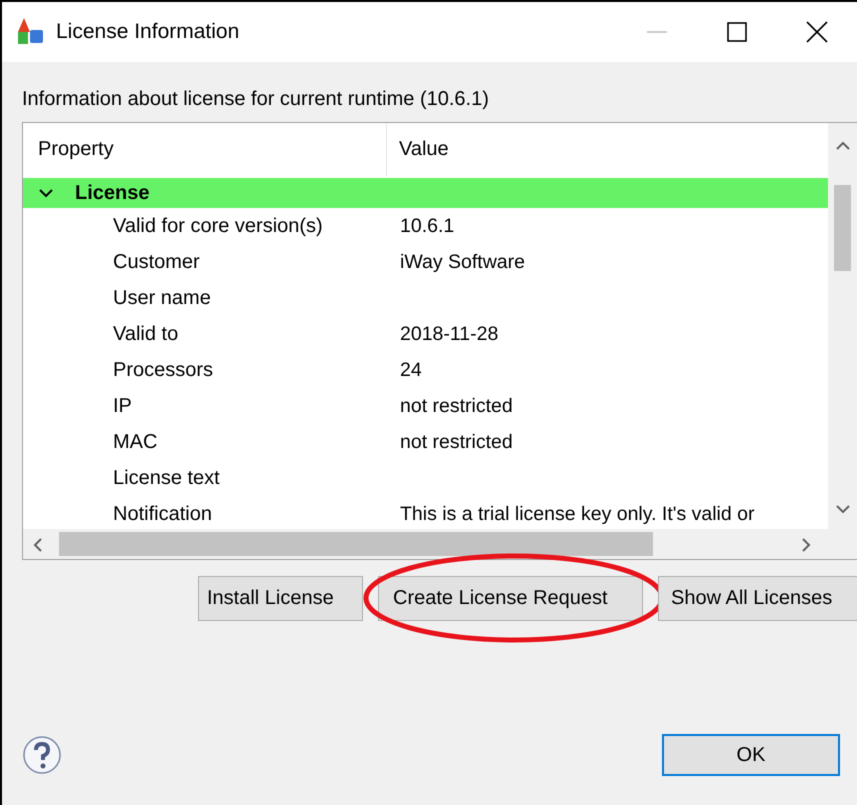  I want to click on close-icon, so click(817, 32).